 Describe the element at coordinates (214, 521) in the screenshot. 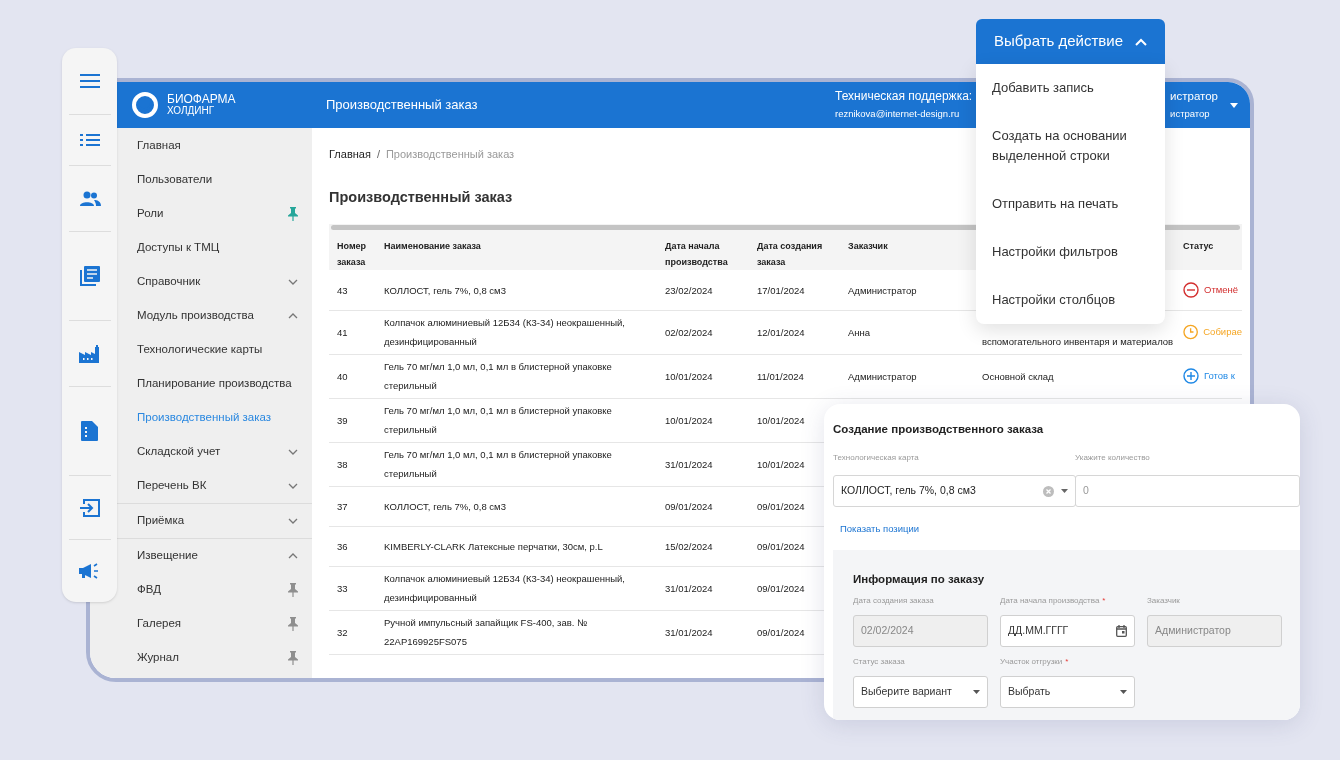

I see `sidebar-item: Приёмка` at that location.